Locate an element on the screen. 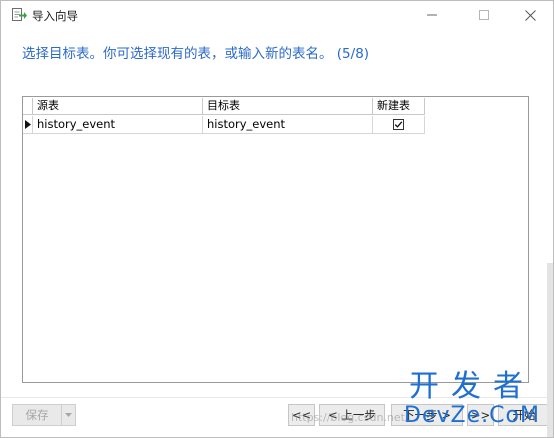 The height and width of the screenshot is (438, 554). step-instruction: 选择目标表。你可选择现有的表，或输入新的表名。 (5/8) is located at coordinates (196, 54).